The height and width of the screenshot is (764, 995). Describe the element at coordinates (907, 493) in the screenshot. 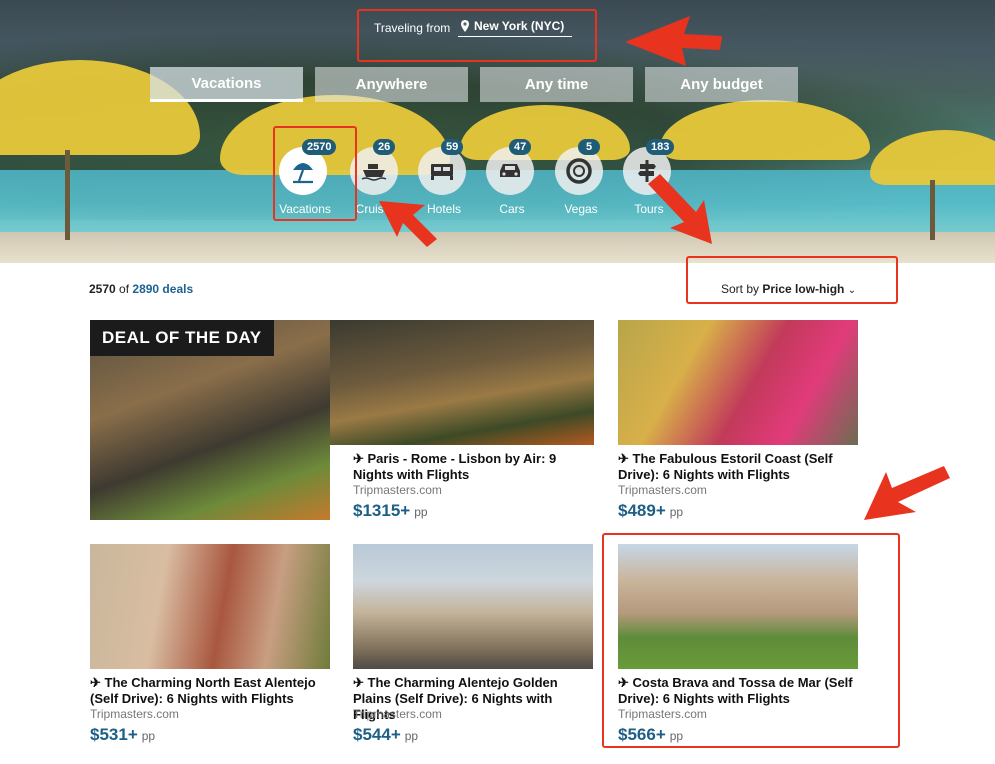

I see `annotation-arrow-costa-brava` at that location.